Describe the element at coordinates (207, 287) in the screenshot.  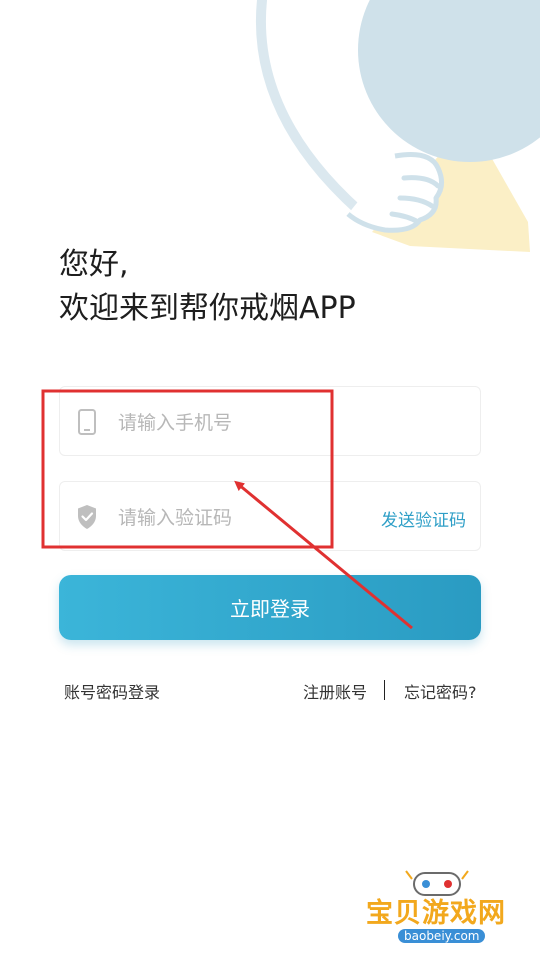
I see `greeting: 您好, 欢迎来到帮你戒烟APP` at that location.